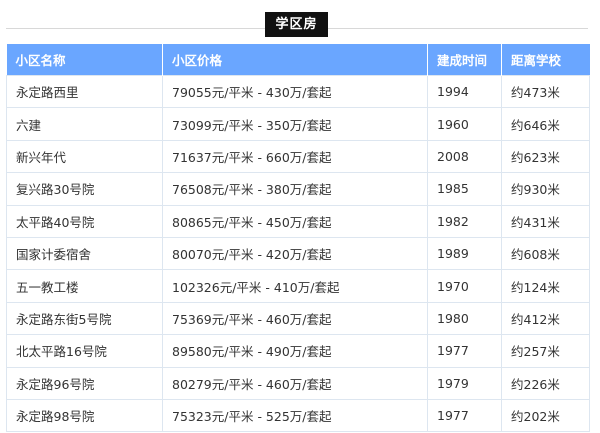 The width and height of the screenshot is (600, 433). I want to click on table-row: 太平路40号院 80865元/平米 - 450万/套起 1982 约431米, so click(298, 221).